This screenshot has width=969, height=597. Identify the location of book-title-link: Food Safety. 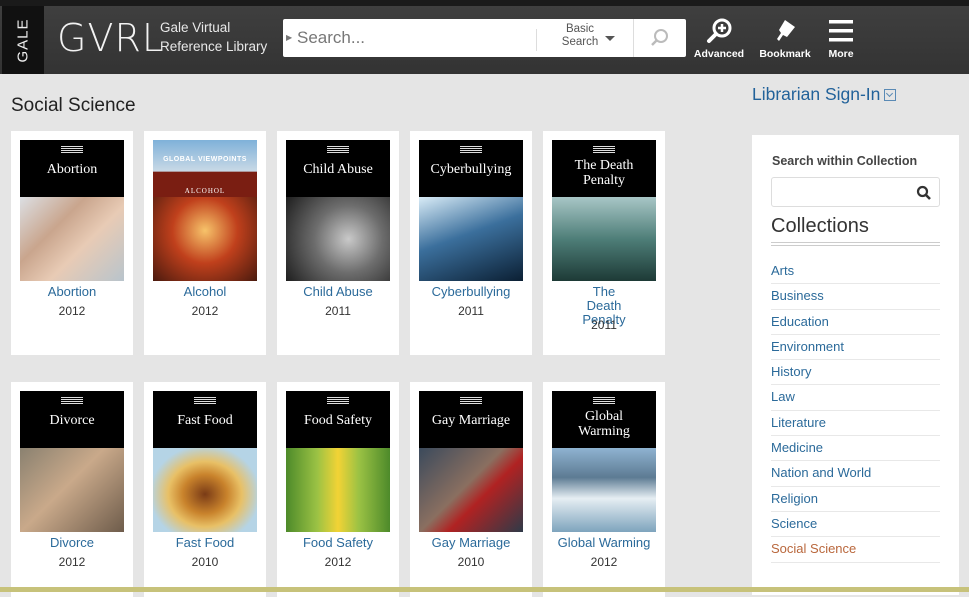
(338, 543).